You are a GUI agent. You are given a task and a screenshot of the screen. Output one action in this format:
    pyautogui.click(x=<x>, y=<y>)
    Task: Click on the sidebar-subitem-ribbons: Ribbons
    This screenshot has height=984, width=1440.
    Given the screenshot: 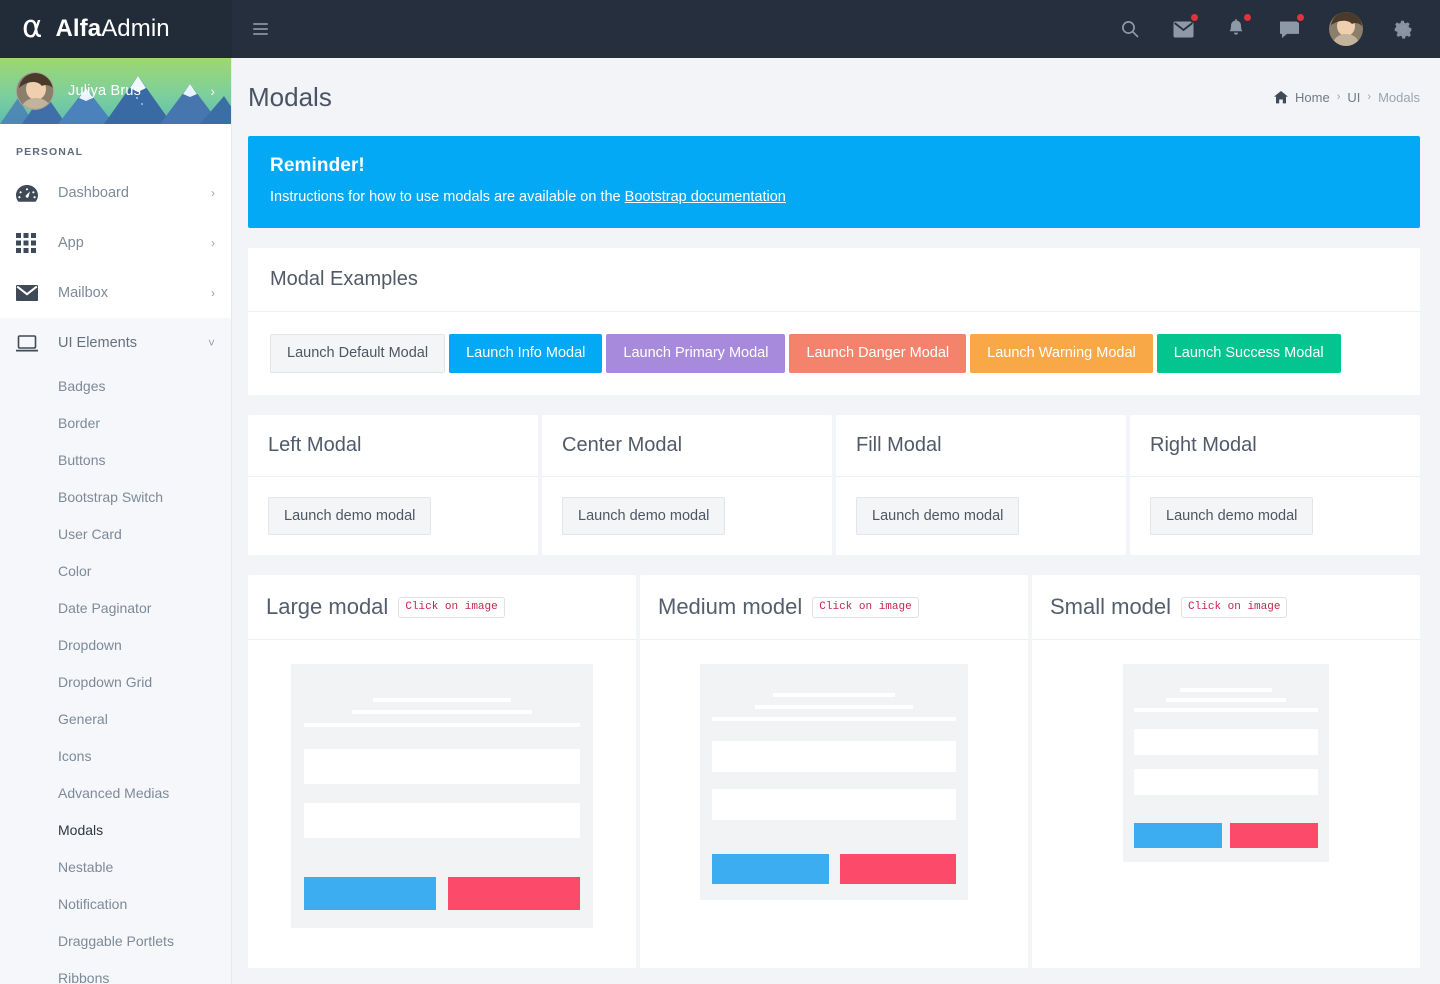 What is the action you would take?
    pyautogui.click(x=115, y=972)
    